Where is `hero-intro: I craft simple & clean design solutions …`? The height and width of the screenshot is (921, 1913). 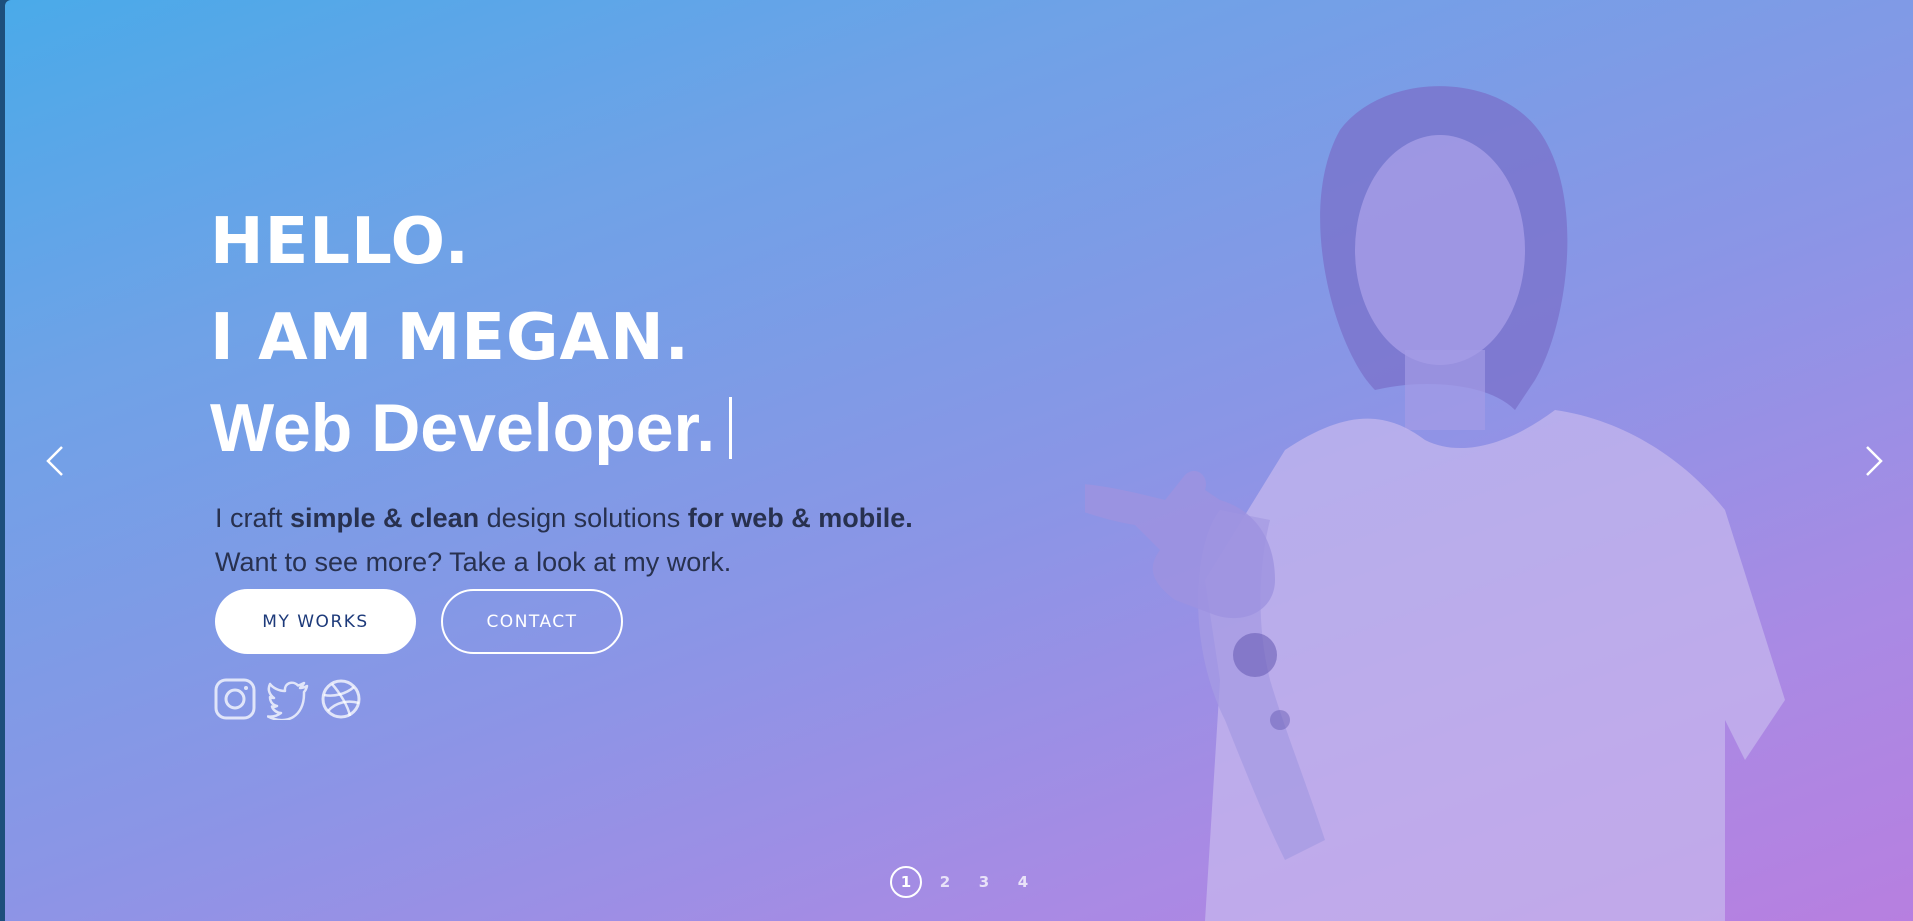 hero-intro: I craft simple & clean design solutions … is located at coordinates (564, 540).